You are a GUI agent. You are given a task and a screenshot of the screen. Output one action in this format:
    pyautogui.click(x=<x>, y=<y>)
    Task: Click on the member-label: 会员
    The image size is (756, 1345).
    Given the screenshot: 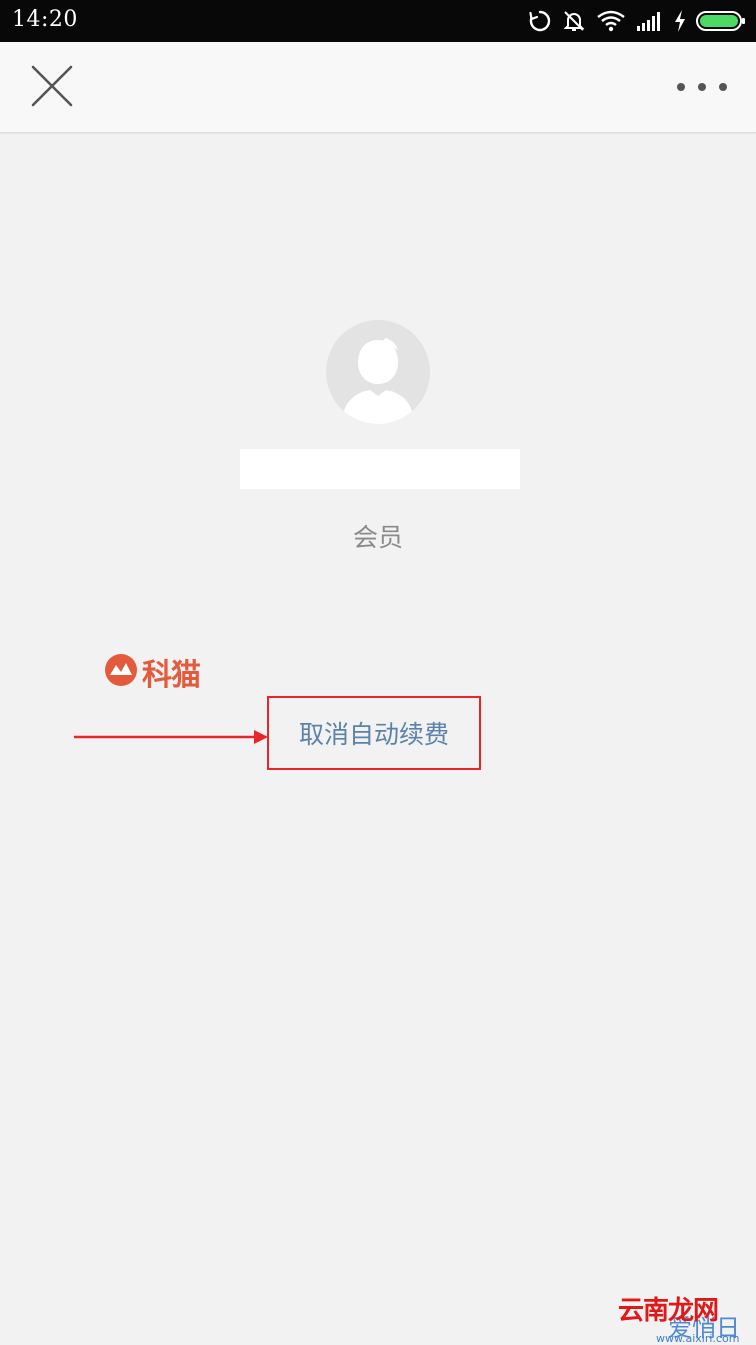 What is the action you would take?
    pyautogui.click(x=377, y=537)
    